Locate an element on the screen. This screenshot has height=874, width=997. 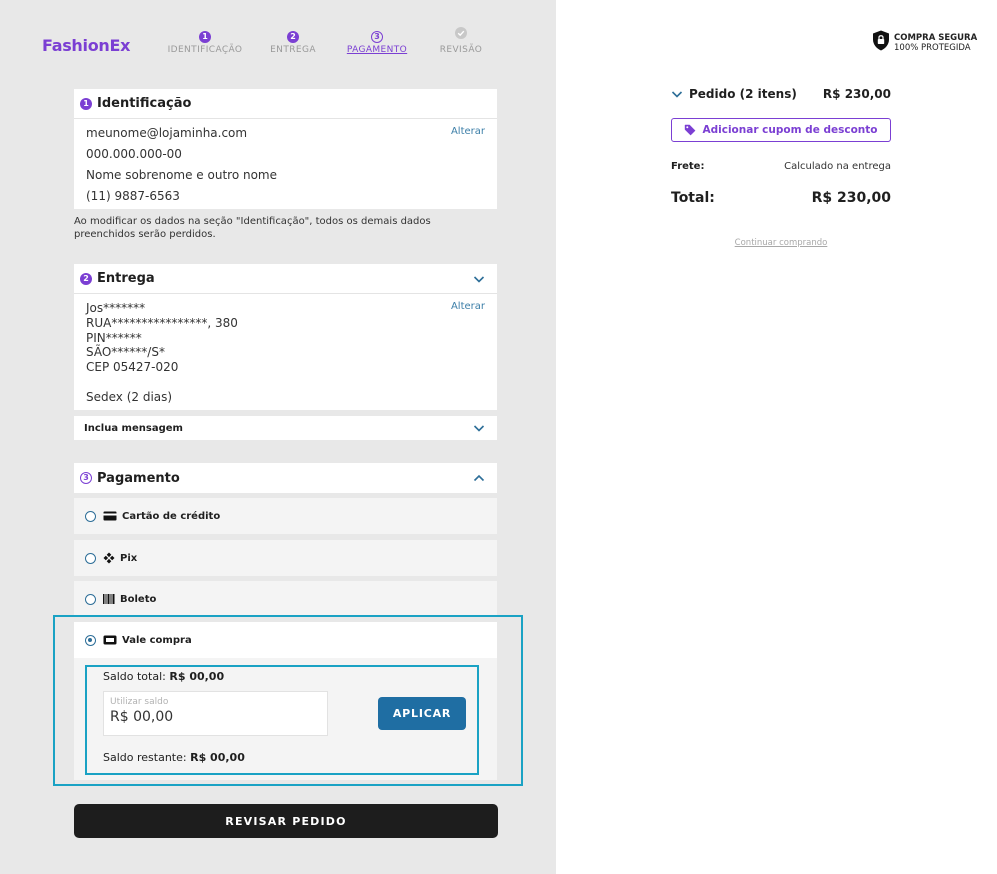
alterar-entrega-link: Alterar is located at coordinates (468, 306).